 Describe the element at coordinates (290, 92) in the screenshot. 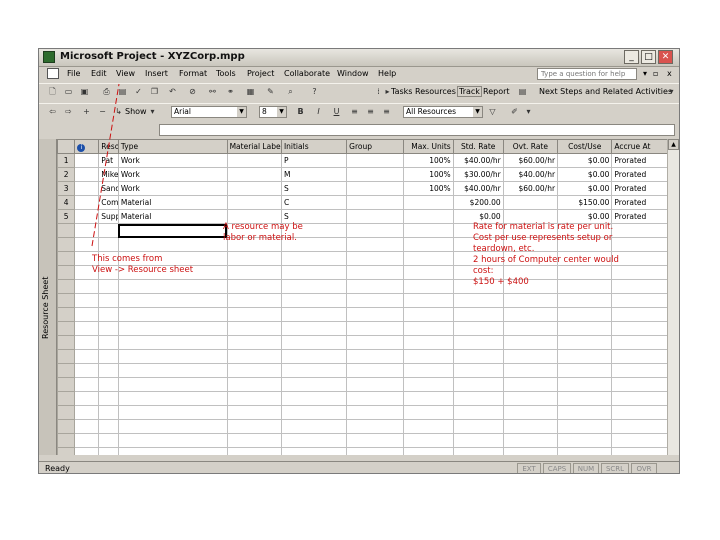

I see `zoom-icon: ⌕` at that location.